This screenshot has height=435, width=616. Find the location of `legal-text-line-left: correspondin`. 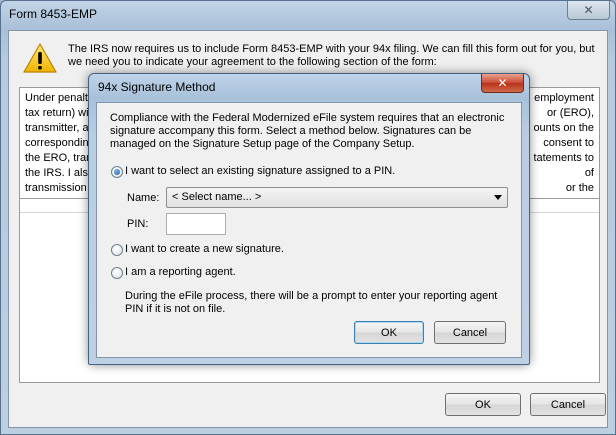

legal-text-line-left: correspondin is located at coordinates (57, 143).